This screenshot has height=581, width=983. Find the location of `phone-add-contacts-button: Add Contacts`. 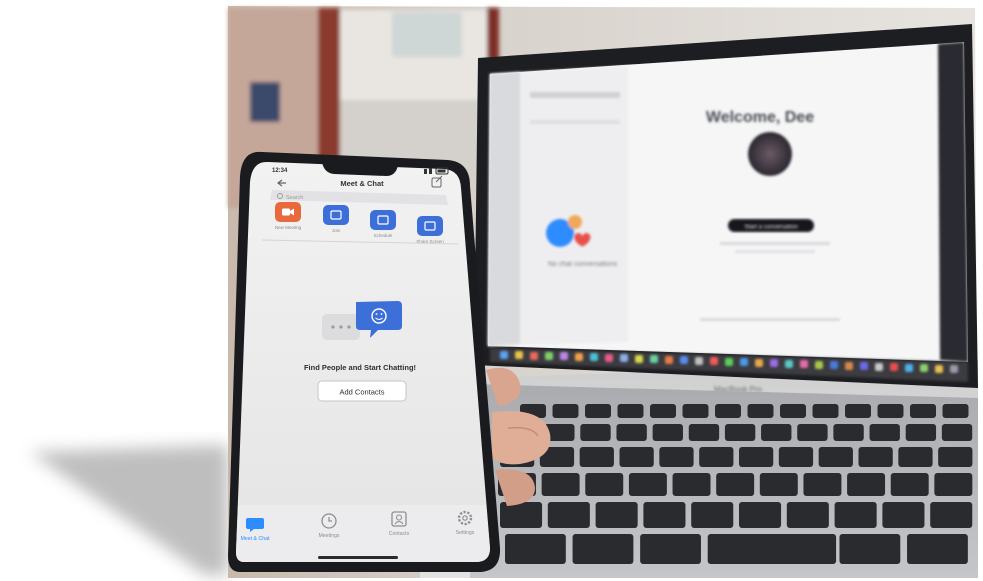

phone-add-contacts-button: Add Contacts is located at coordinates (362, 391).